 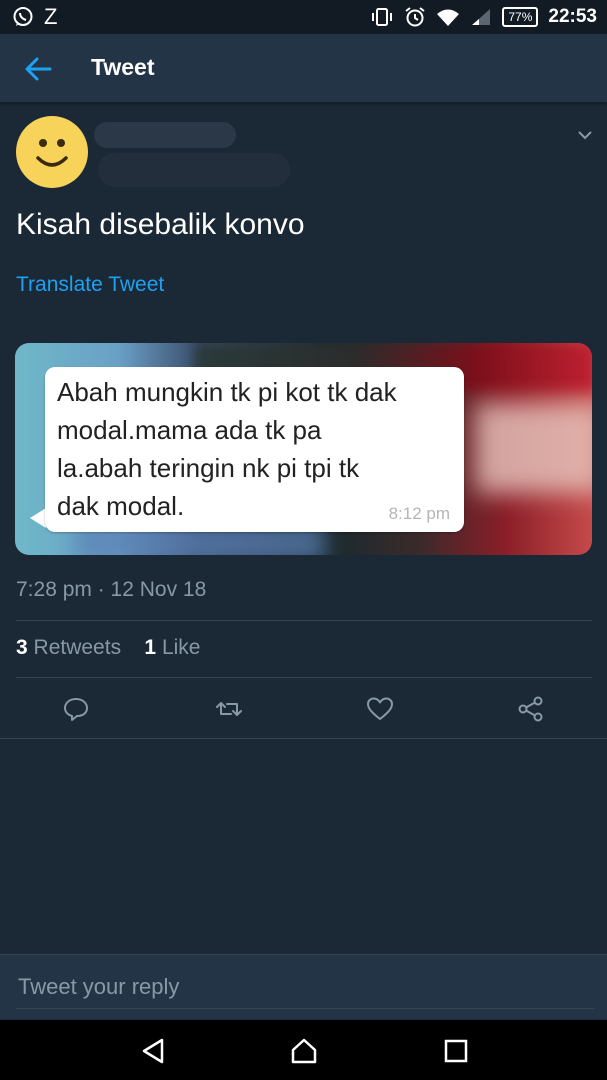 What do you see at coordinates (111, 589) in the screenshot?
I see `tweet-timestamp: 7:28 pm · 12 Nov 18` at bounding box center [111, 589].